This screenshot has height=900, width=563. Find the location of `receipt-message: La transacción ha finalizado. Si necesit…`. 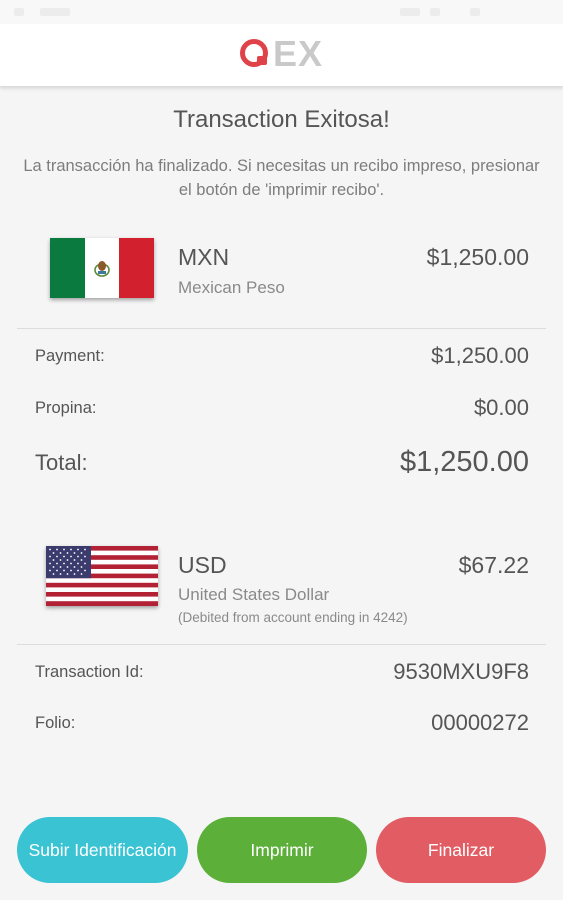

receipt-message: La transacción ha finalizado. Si necesit… is located at coordinates (281, 178).